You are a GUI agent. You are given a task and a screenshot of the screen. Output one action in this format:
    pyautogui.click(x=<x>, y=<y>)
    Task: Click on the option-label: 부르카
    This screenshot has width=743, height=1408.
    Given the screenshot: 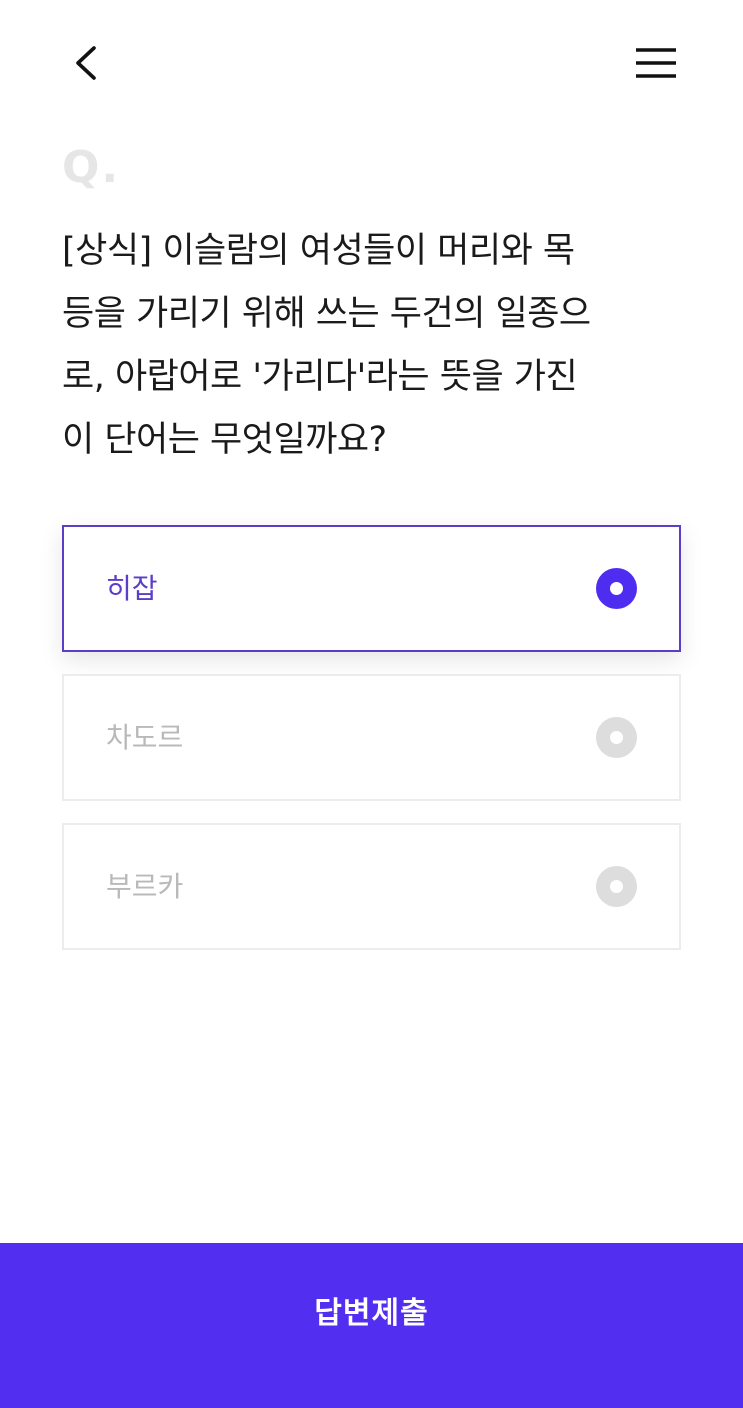 What is the action you would take?
    pyautogui.click(x=145, y=886)
    